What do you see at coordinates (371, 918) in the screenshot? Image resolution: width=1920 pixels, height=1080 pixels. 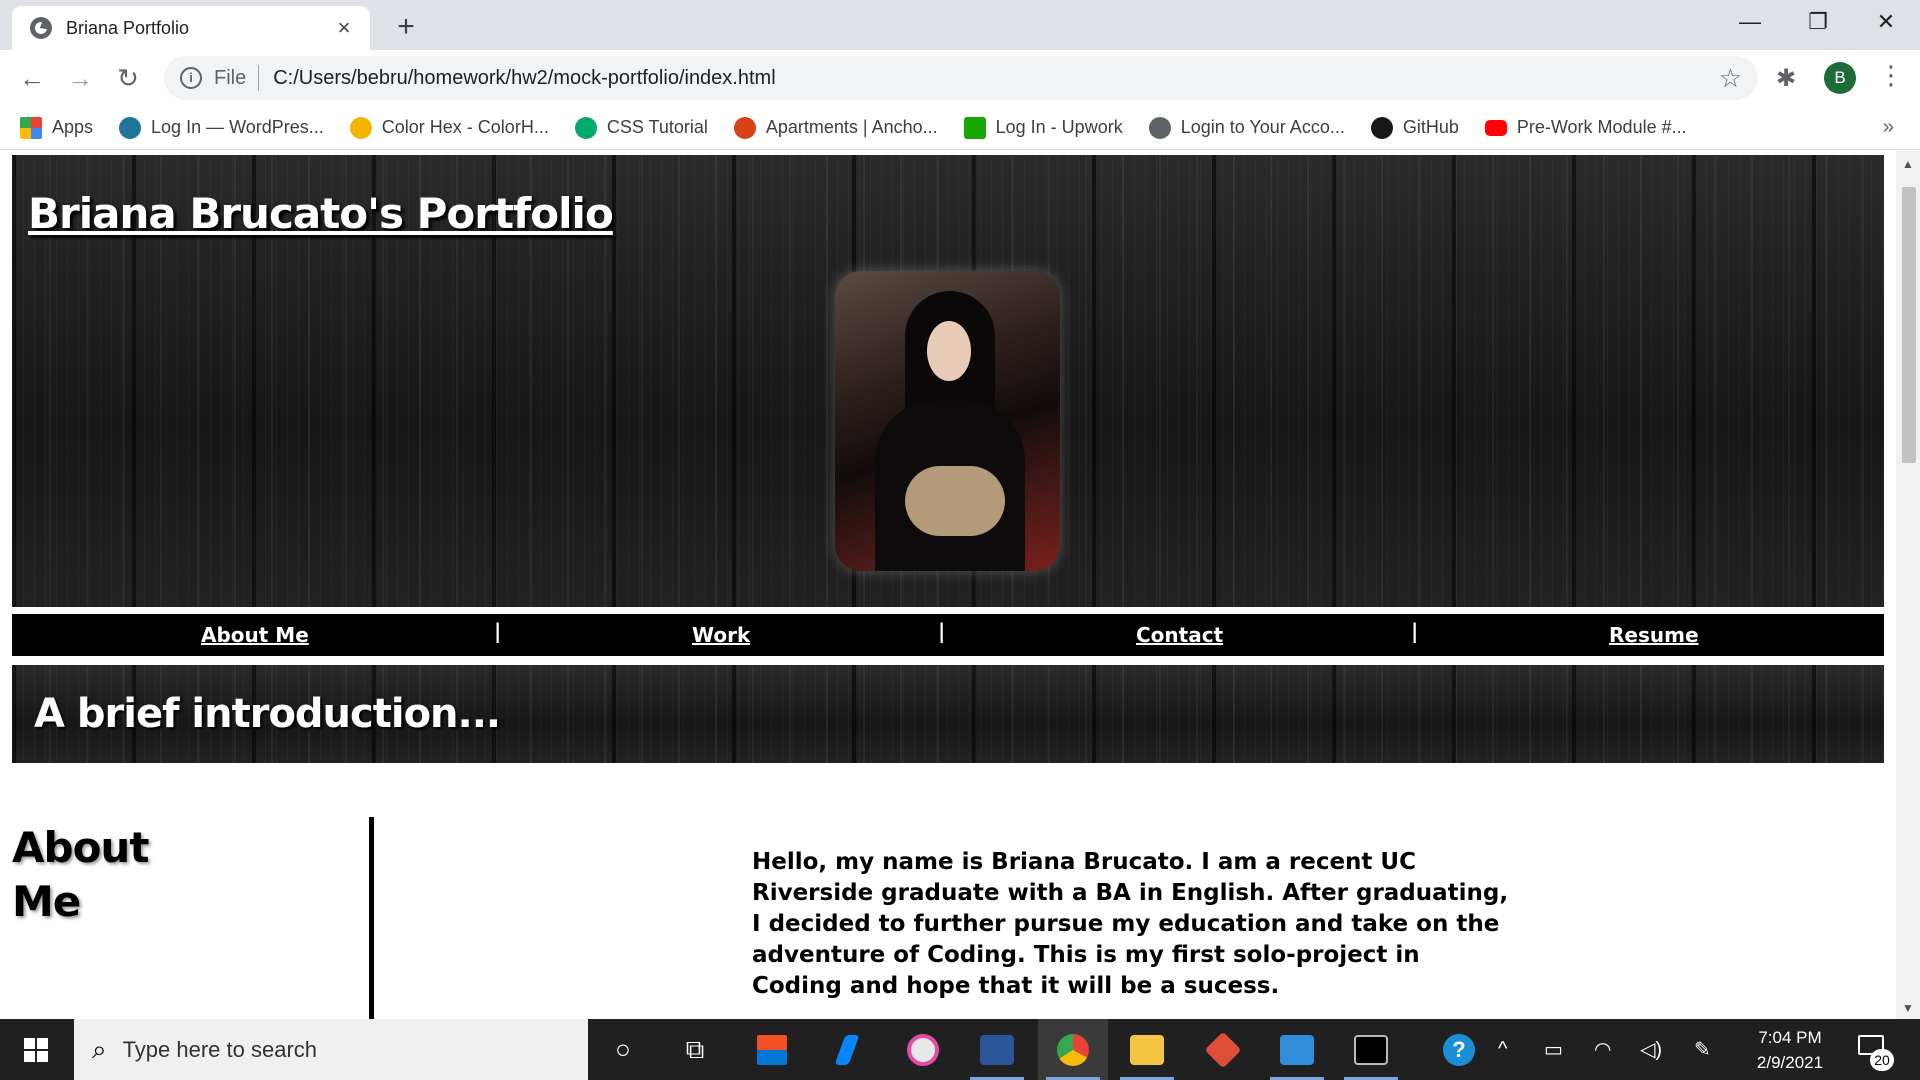 I see `about-divider` at bounding box center [371, 918].